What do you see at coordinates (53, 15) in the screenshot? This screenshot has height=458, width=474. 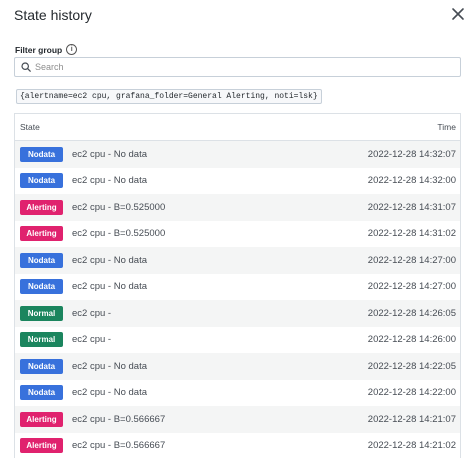 I see `modal-title: State history` at bounding box center [53, 15].